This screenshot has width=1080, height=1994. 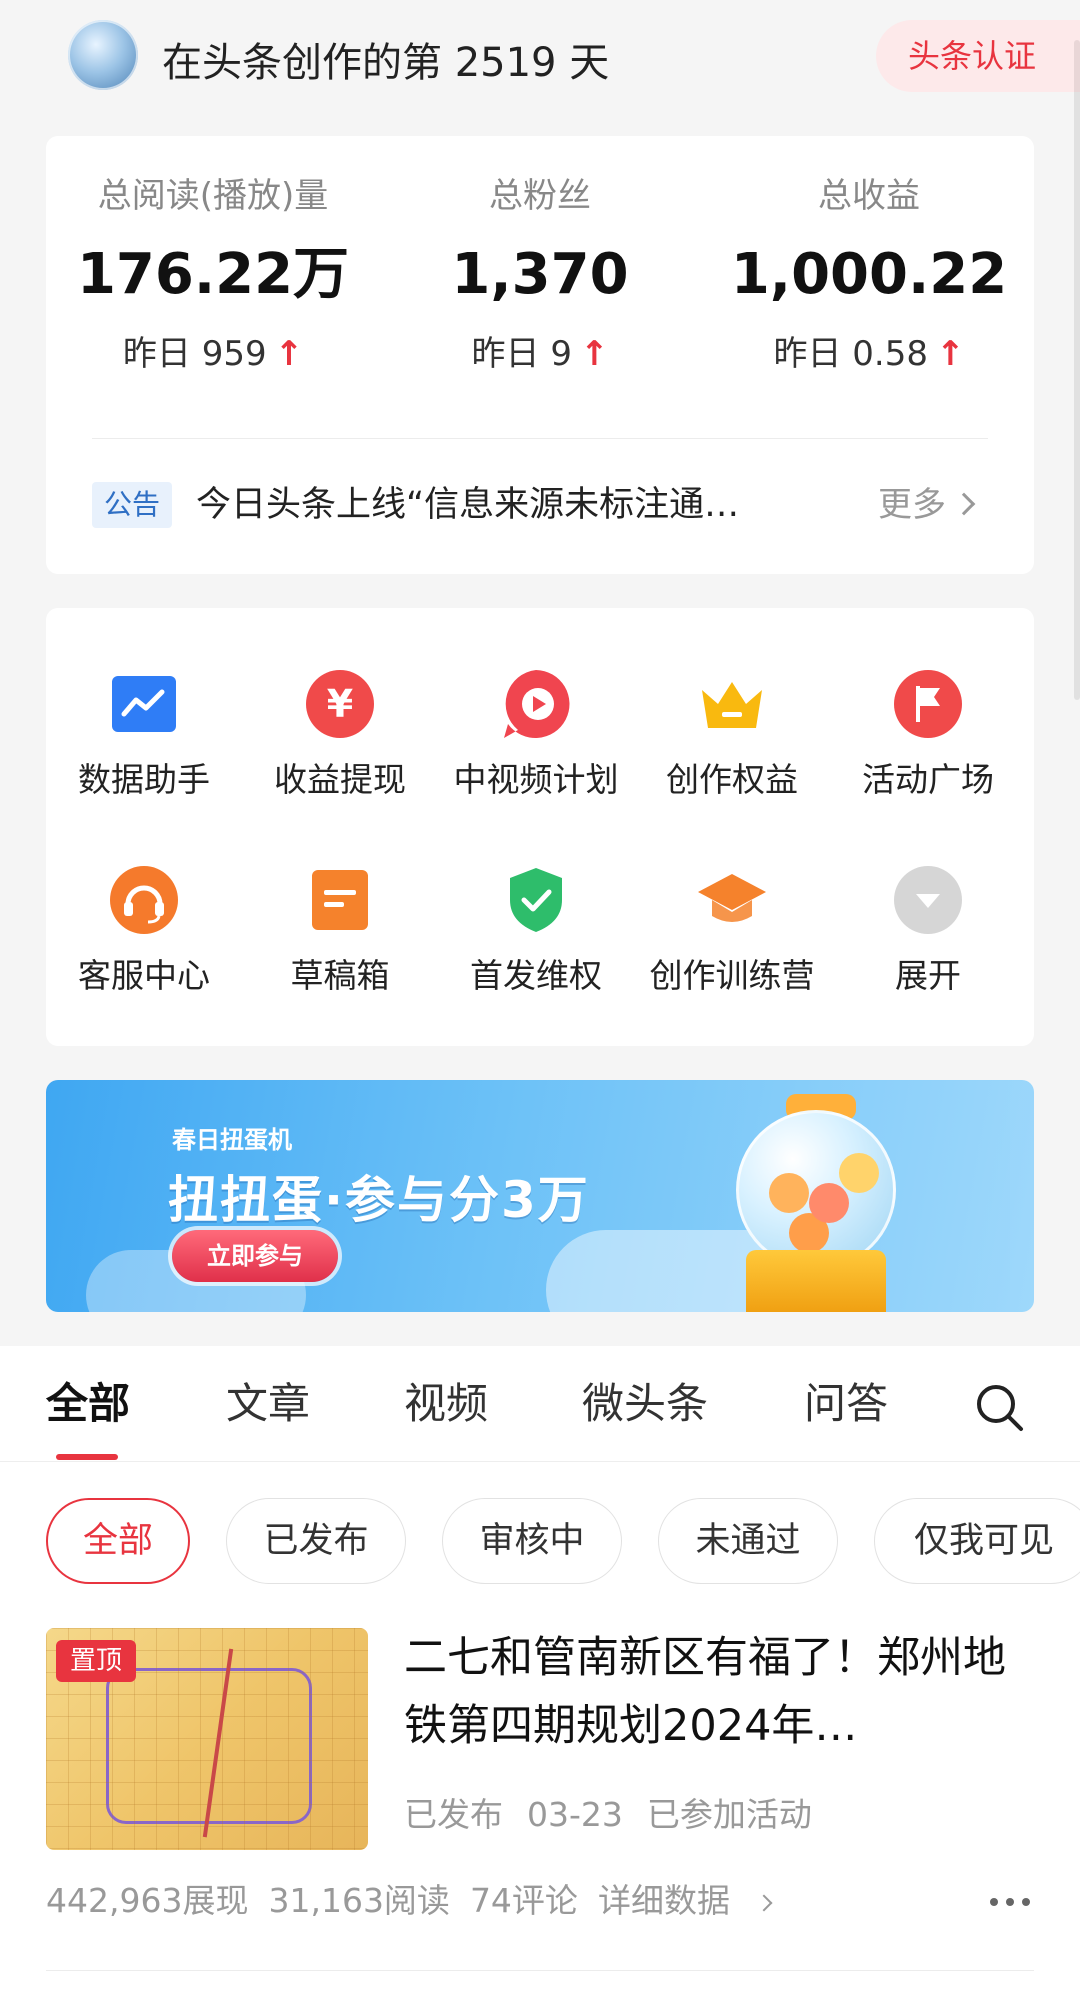 I want to click on article-thumbnail: 置顶, so click(x=207, y=1739).